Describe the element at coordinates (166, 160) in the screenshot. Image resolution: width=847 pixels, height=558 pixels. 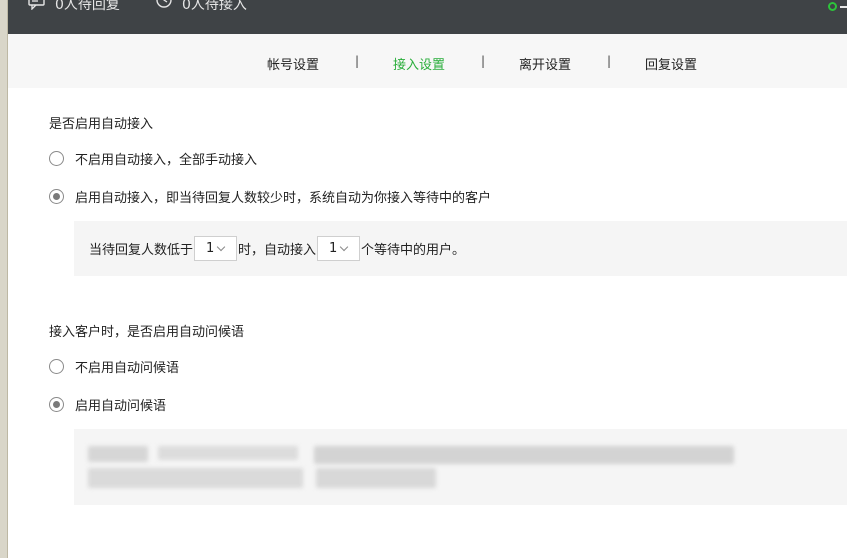
I see `auto-accept-off-label: 不启用自动接入，全部手动接入` at that location.